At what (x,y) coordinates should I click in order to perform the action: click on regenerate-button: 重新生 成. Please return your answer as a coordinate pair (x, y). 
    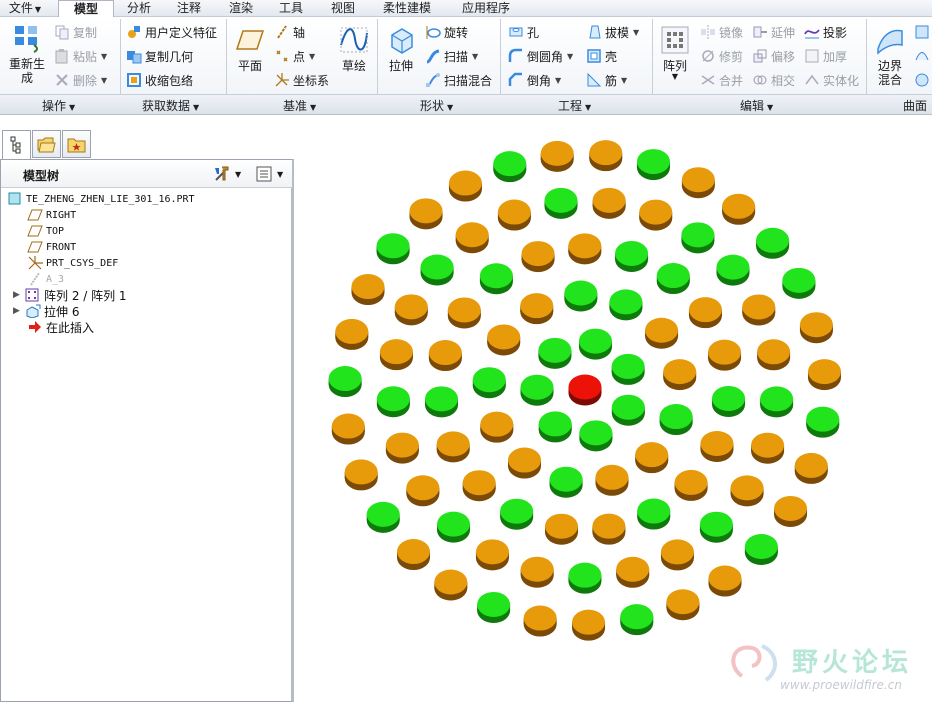
    Looking at the image, I should click on (27, 54).